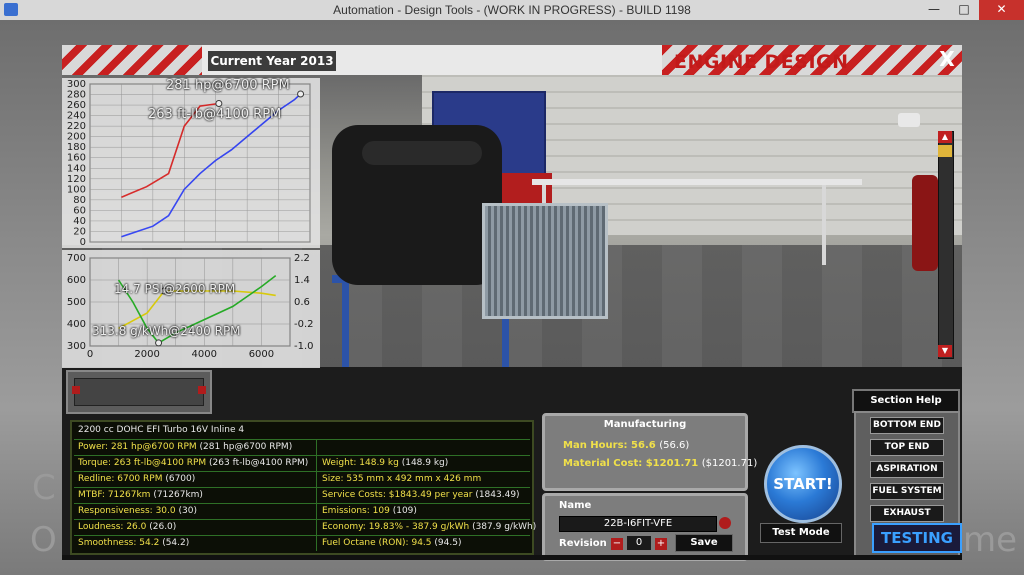 The image size is (1024, 575). What do you see at coordinates (44, 488) in the screenshot?
I see `background-text: C` at bounding box center [44, 488].